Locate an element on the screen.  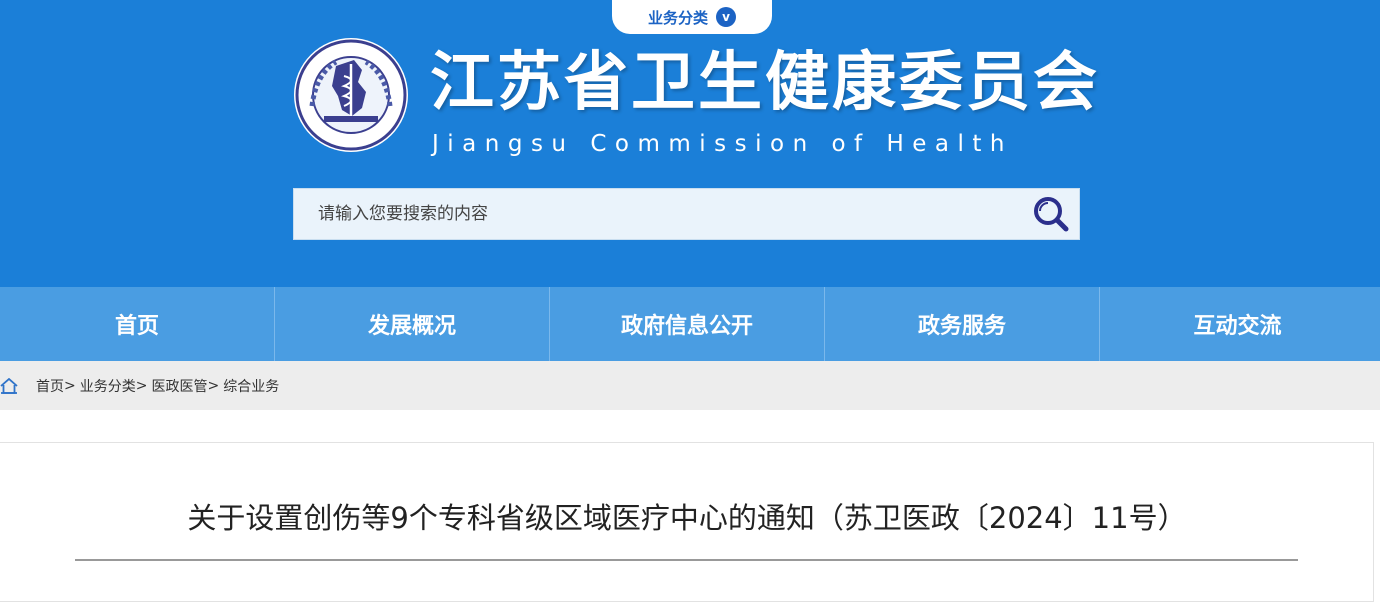
emblem-seal-icon is located at coordinates (351, 95).